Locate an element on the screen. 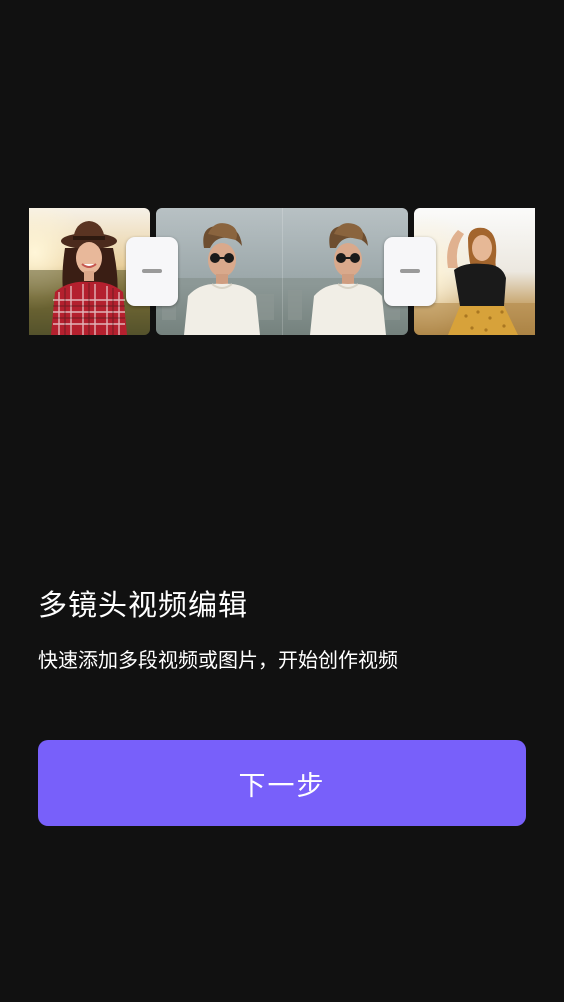  clip-timeline is located at coordinates (282, 271).